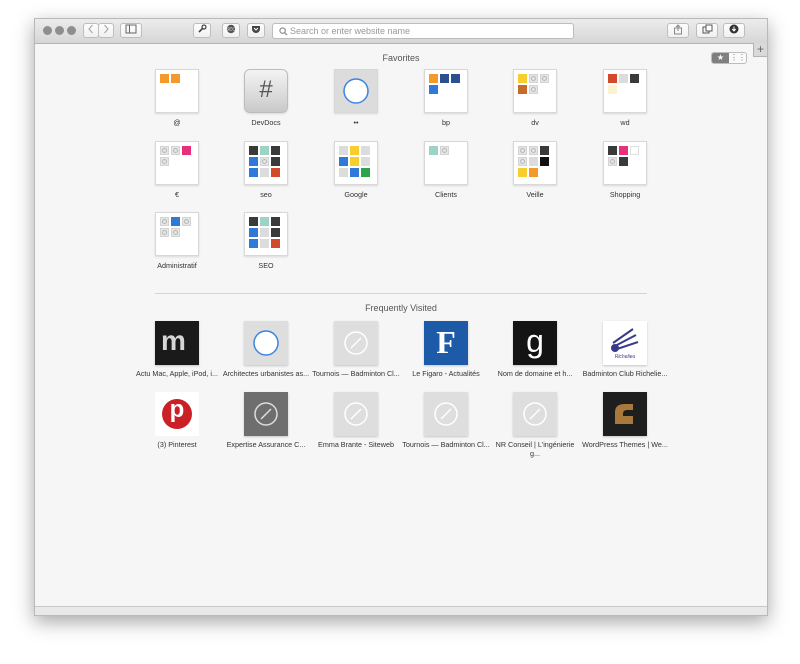 Image resolution: width=800 pixels, height=664 pixels. I want to click on forward-button, so click(106, 30).